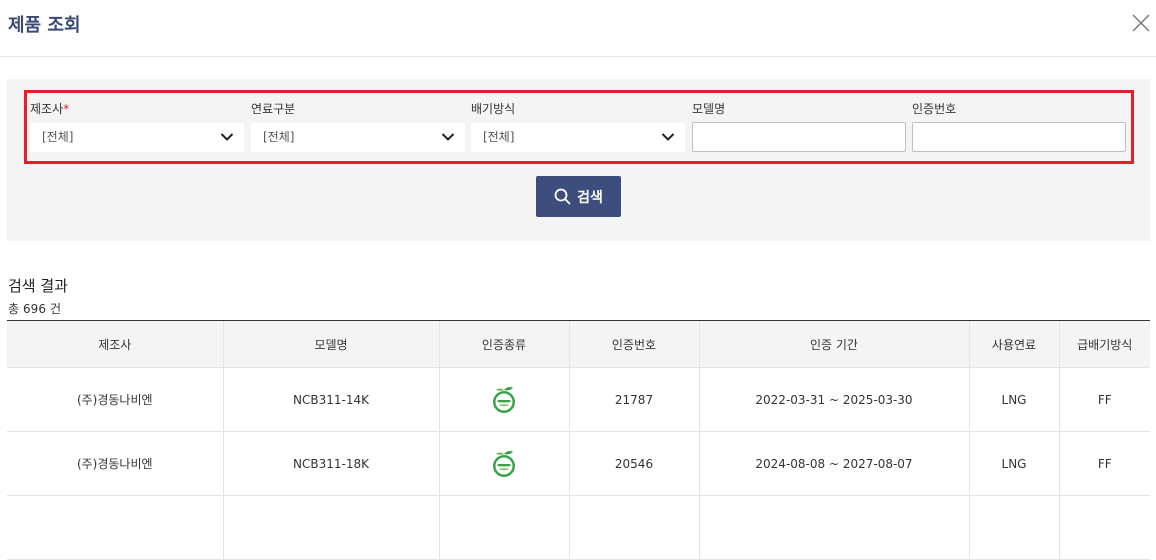 Image resolution: width=1156 pixels, height=560 pixels. I want to click on manufacturer-select: [전체], so click(137, 137).